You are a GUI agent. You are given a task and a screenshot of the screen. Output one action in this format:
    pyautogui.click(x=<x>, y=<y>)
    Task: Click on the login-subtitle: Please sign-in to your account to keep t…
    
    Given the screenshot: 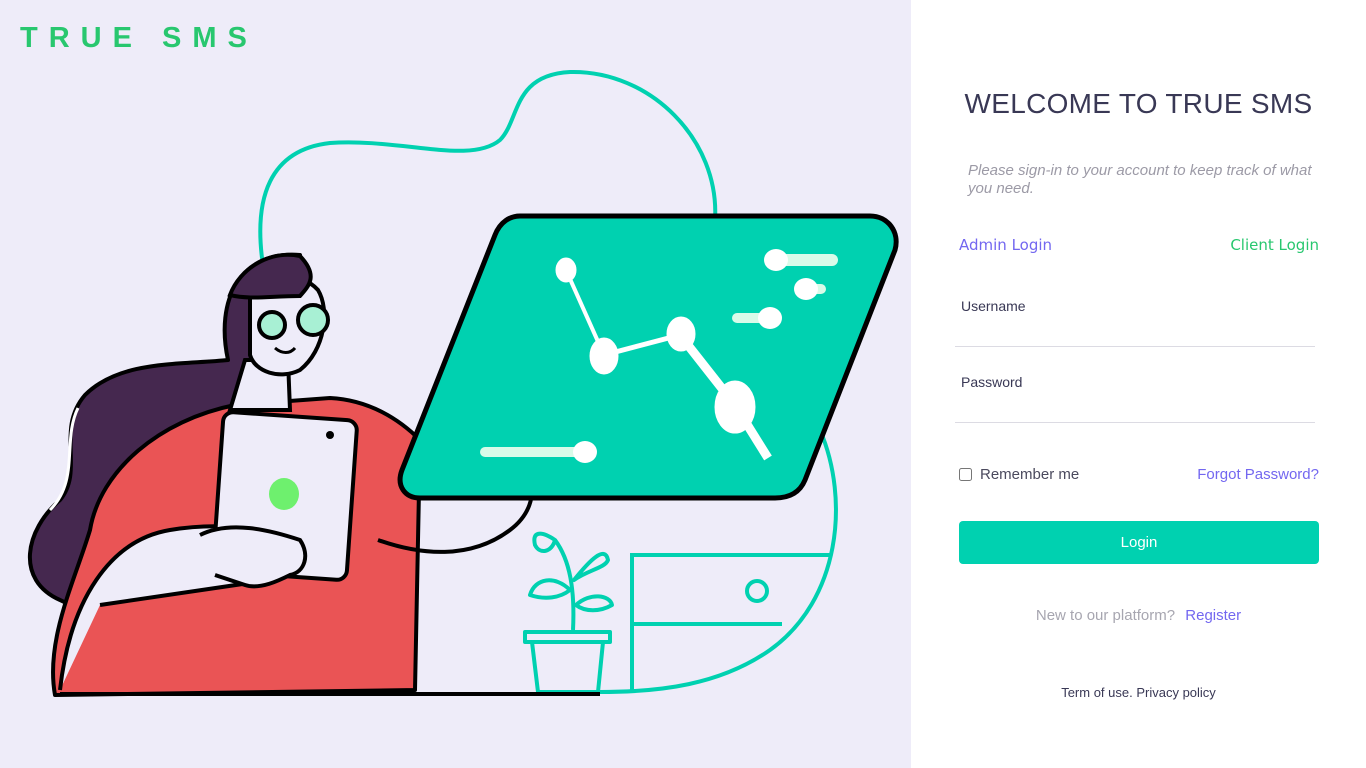 What is the action you would take?
    pyautogui.click(x=1140, y=179)
    